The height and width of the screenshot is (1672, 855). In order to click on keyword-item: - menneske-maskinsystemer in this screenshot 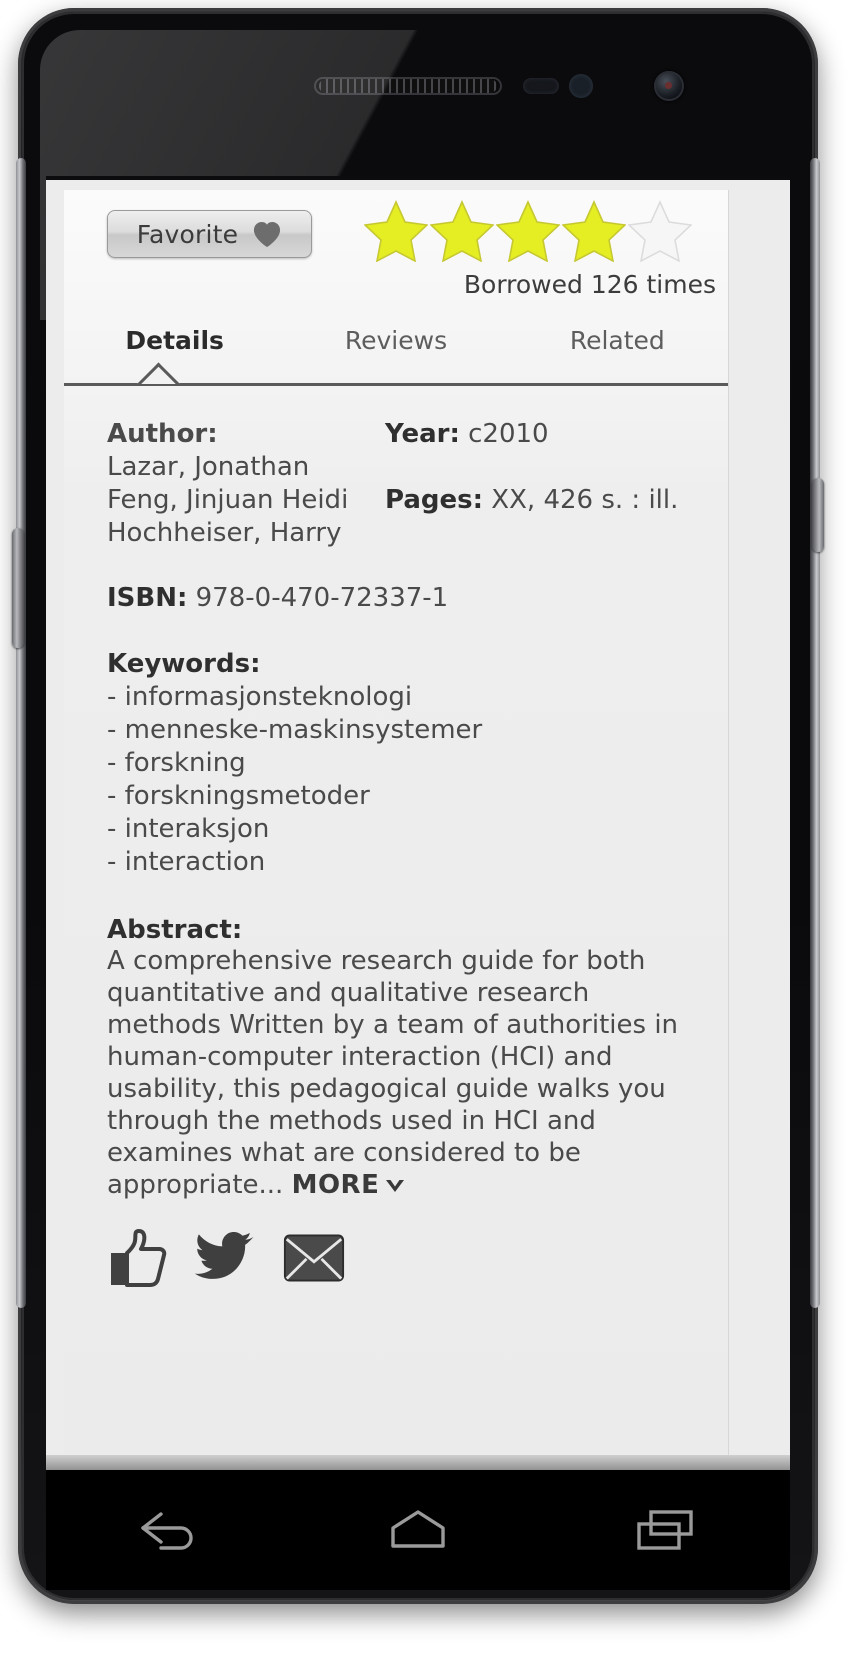, I will do `click(295, 730)`.